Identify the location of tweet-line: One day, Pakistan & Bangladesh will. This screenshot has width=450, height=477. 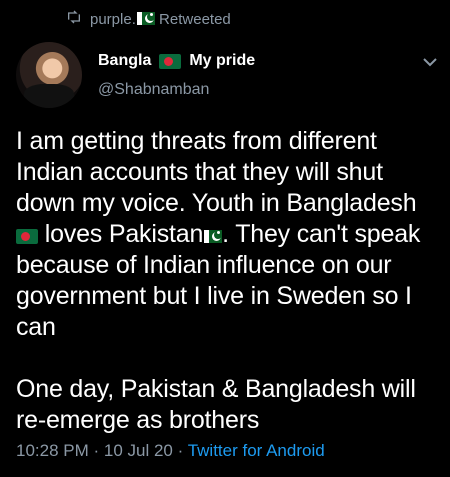
(216, 389).